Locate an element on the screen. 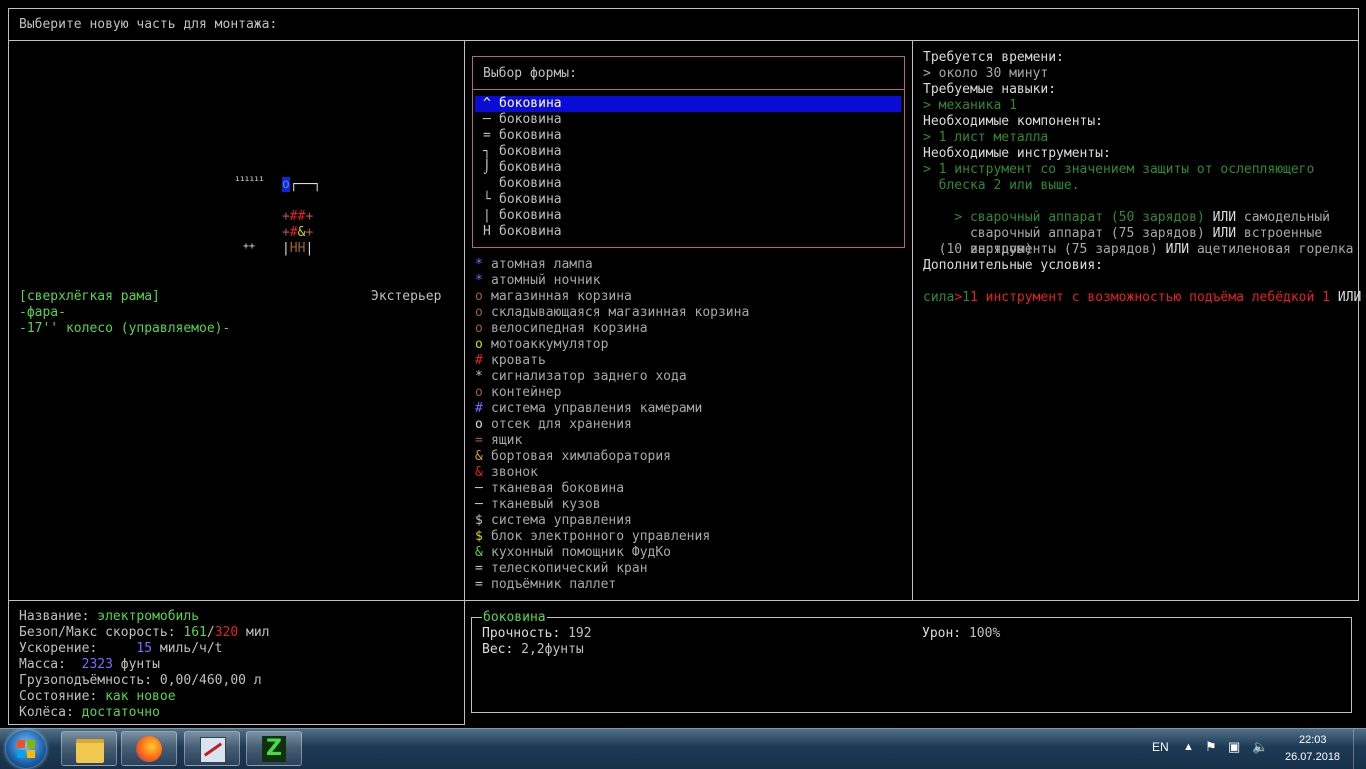 This screenshot has height=769, width=1366. stat-name: Название: электромобиль is located at coordinates (109, 616).